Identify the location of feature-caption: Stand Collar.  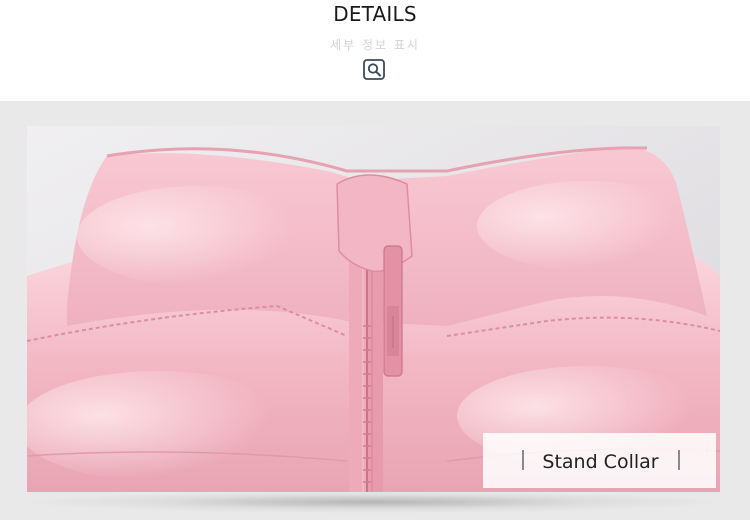
(599, 460).